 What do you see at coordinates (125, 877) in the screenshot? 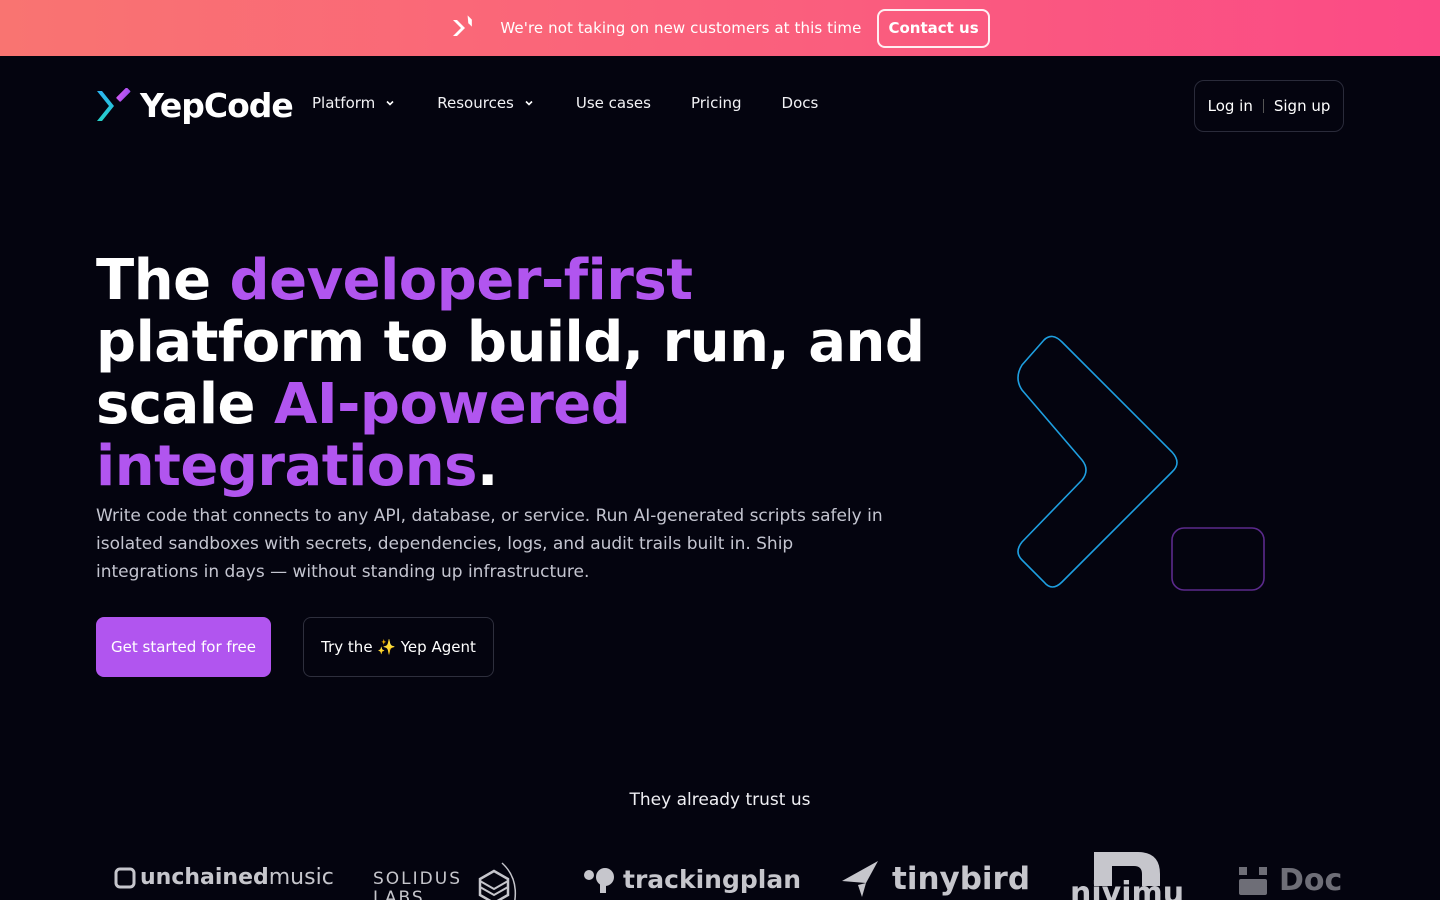
I see `unchained-music-icon` at bounding box center [125, 877].